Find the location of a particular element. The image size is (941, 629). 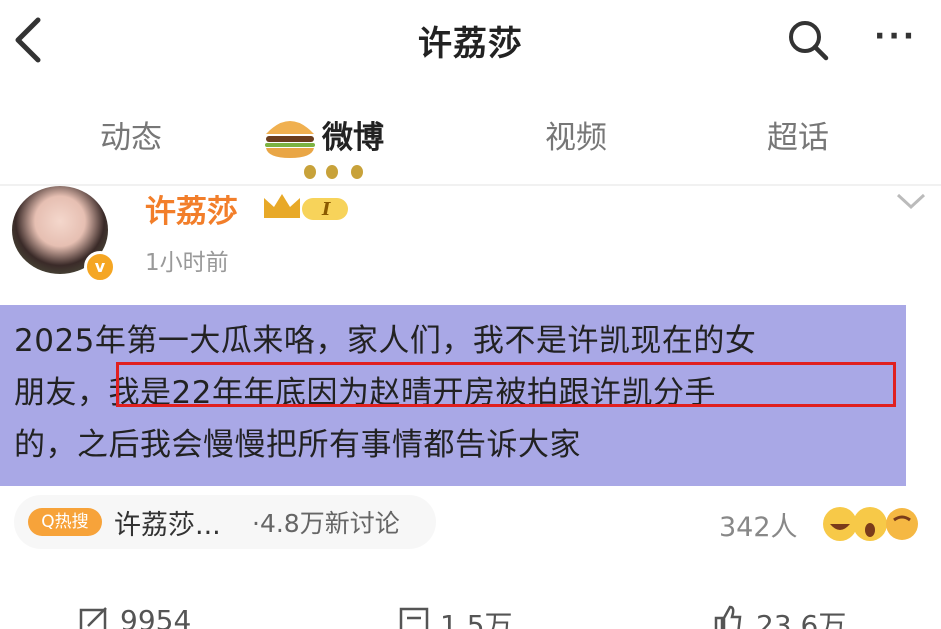

post-line-3: 的，之后我会慢慢把所有事情都告诉大家 is located at coordinates (297, 445).